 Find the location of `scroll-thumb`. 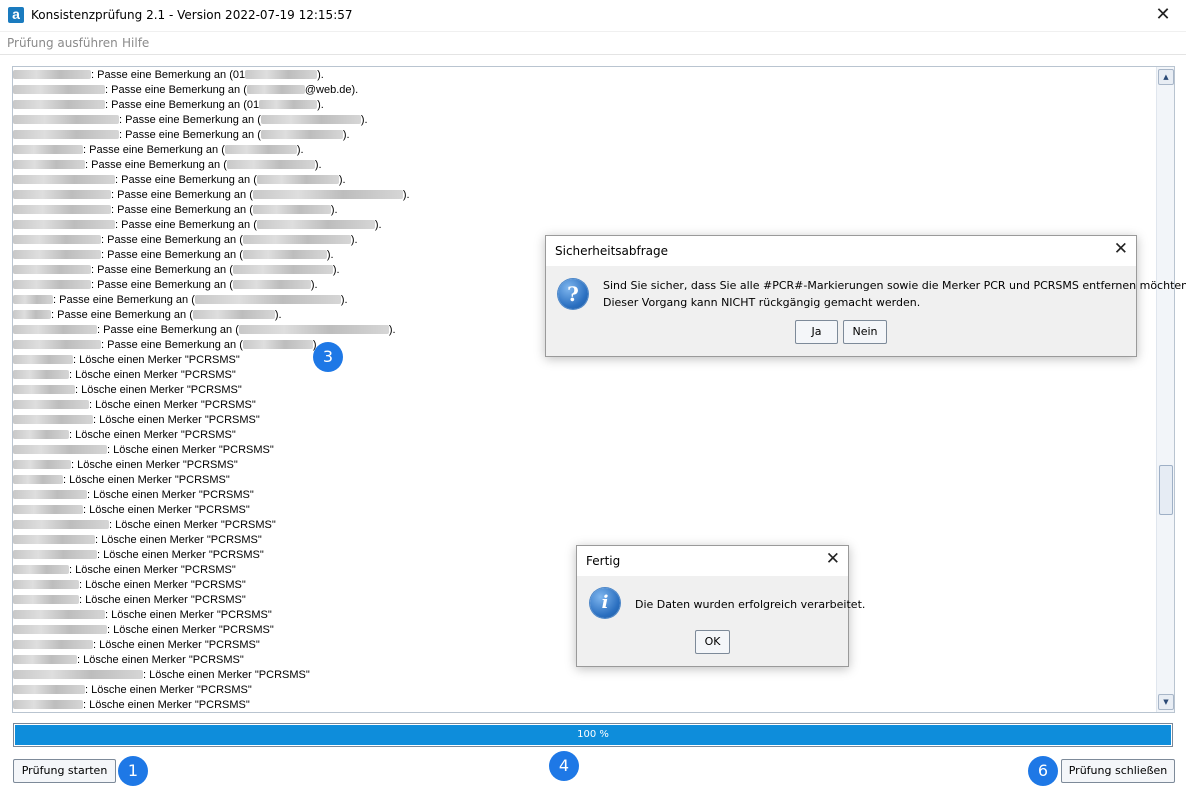

scroll-thumb is located at coordinates (1166, 490).